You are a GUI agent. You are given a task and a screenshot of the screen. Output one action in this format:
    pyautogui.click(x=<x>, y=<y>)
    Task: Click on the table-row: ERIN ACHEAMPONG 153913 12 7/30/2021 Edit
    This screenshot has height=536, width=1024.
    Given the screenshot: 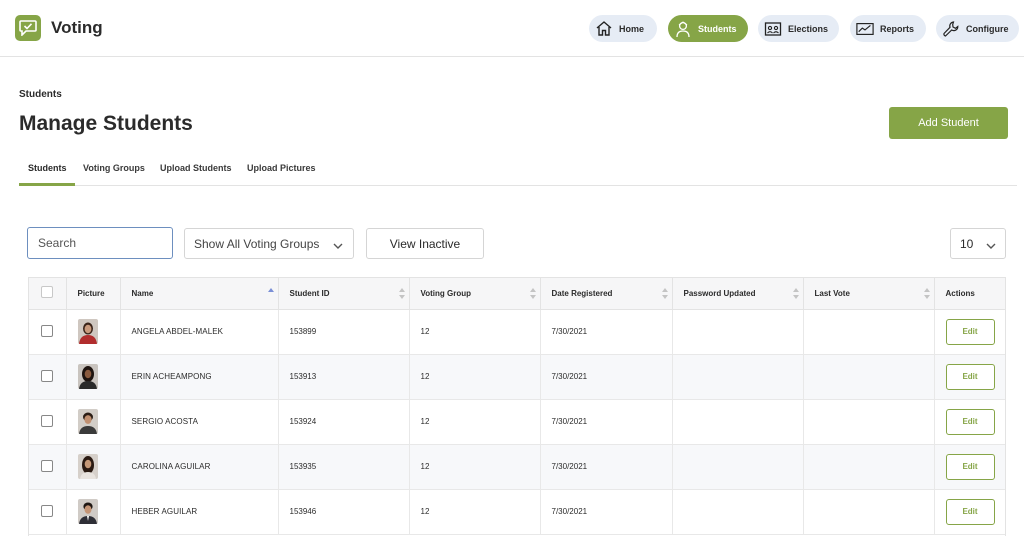 What is the action you would take?
    pyautogui.click(x=517, y=377)
    